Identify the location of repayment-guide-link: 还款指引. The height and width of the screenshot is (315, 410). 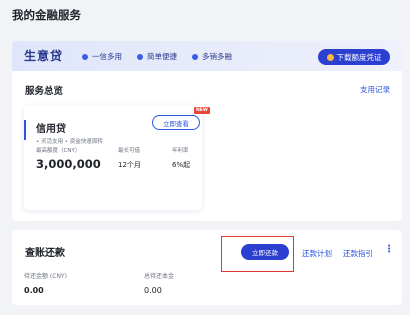
(358, 253).